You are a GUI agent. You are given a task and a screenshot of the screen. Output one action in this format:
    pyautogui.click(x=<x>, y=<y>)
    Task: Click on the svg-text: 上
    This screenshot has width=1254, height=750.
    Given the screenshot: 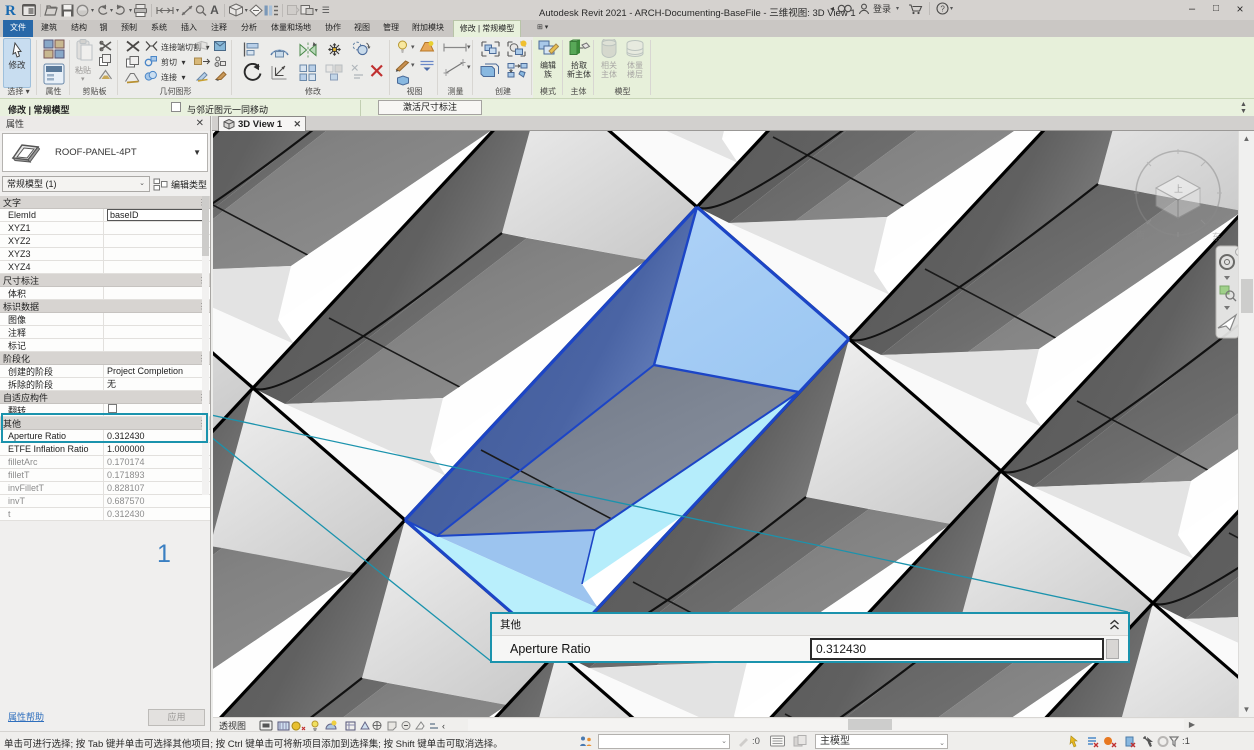 What is the action you would take?
    pyautogui.click(x=1178, y=189)
    